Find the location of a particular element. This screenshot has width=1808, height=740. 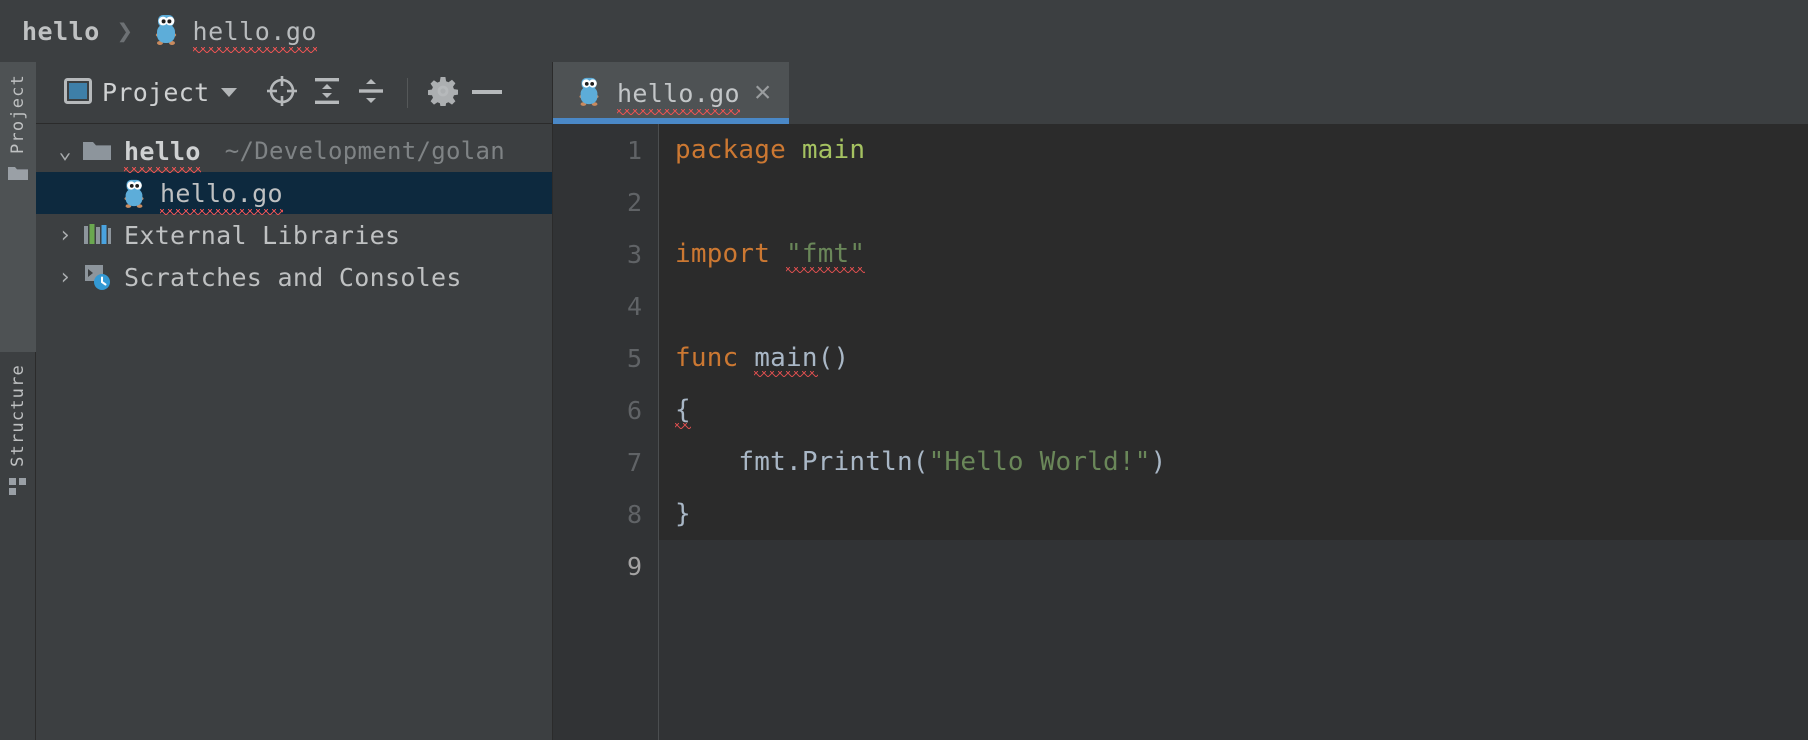

editor-tab-bar: hello.go × is located at coordinates (1180, 93).